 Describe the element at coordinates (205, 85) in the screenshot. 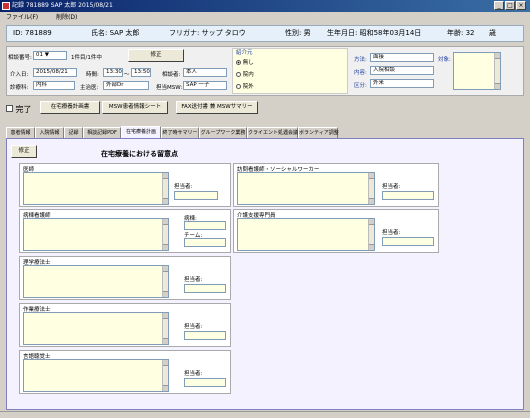

I see `msw-field: SAP 一子` at that location.